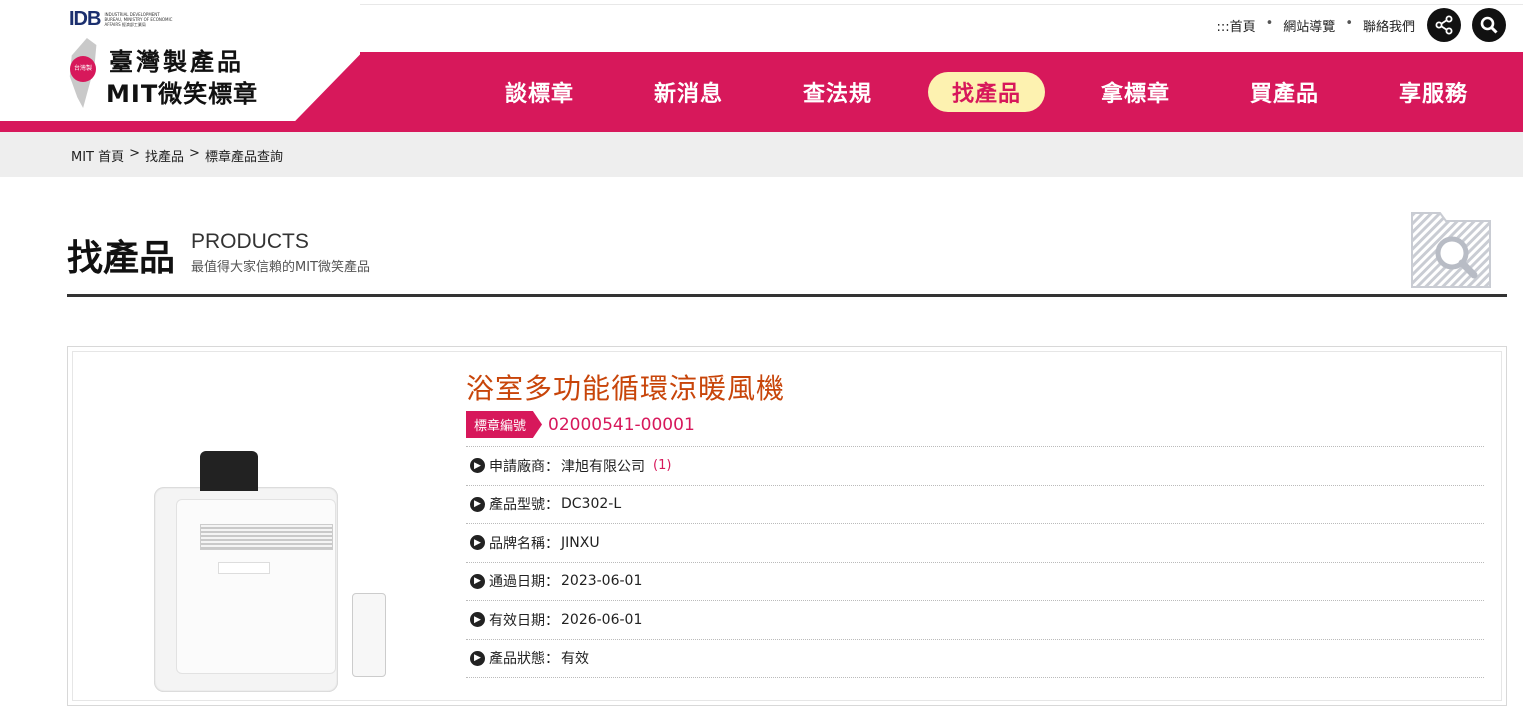 Image resolution: width=1523 pixels, height=706 pixels. I want to click on main-nav: 談標章 新消息 查法規 找產品 拿標章 買產品 享服務, so click(986, 92).